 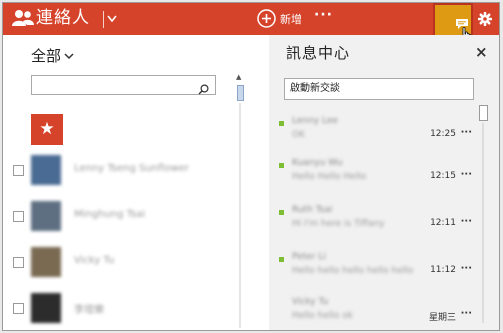 What do you see at coordinates (353, 271) in the screenshot?
I see `conversation-preview: Hello hello hello hello hello` at bounding box center [353, 271].